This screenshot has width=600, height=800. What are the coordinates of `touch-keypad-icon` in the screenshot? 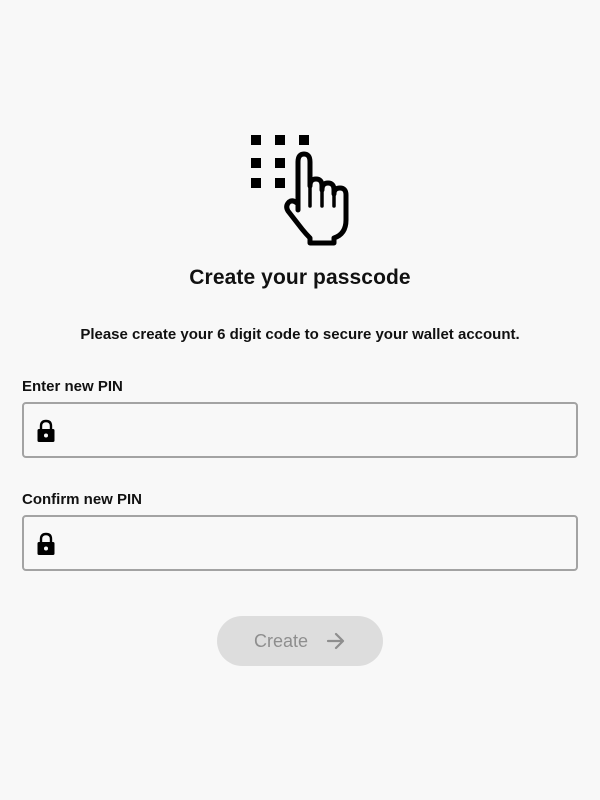 It's located at (300, 190).